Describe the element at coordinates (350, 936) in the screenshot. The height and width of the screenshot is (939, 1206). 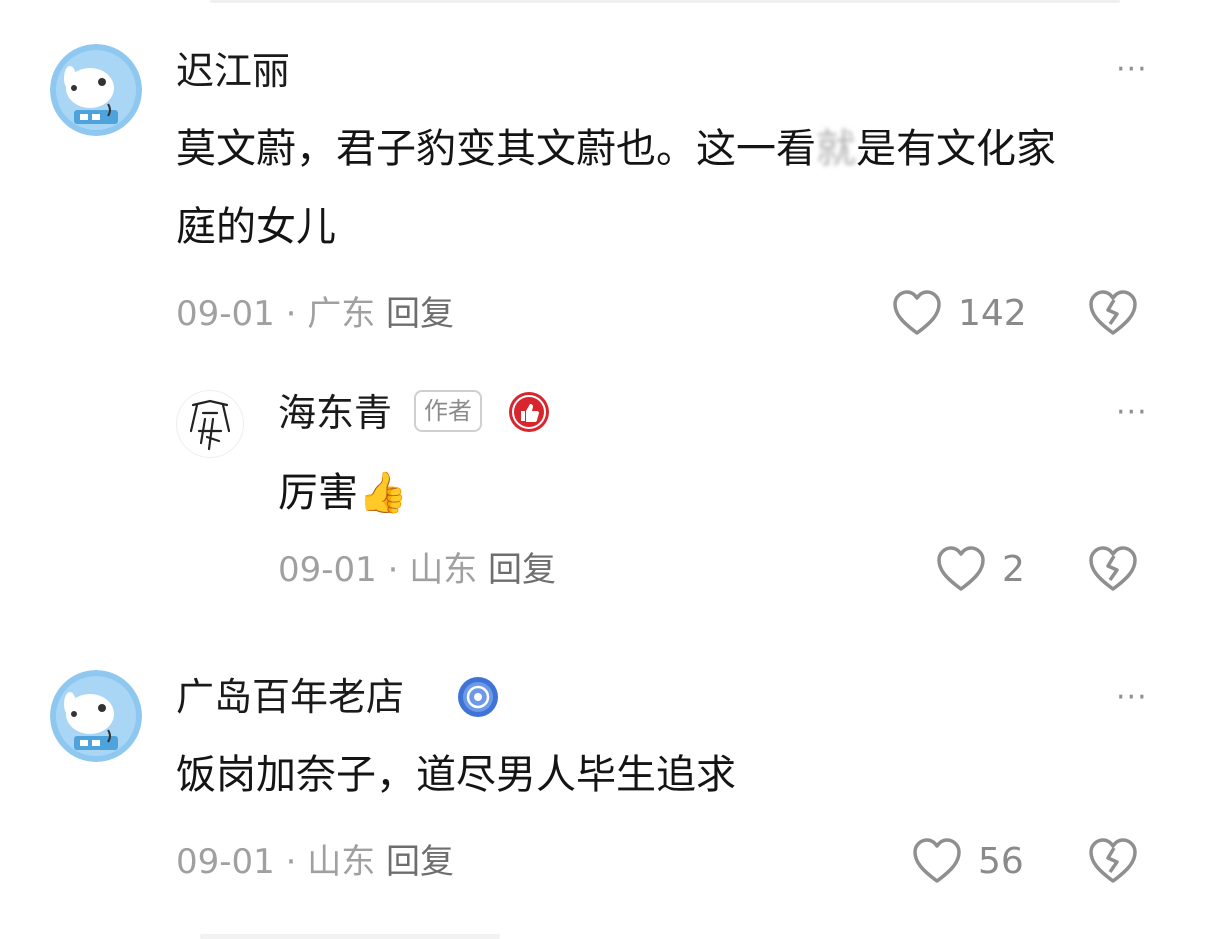
I see `bottom-divider` at that location.